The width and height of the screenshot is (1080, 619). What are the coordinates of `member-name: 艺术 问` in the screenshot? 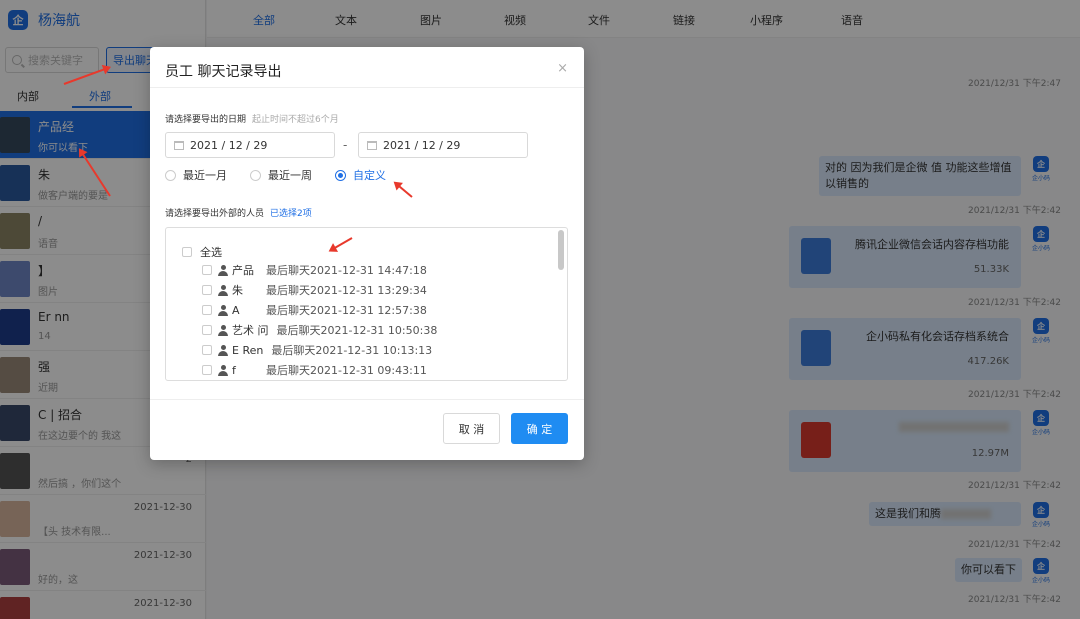 It's located at (250, 330).